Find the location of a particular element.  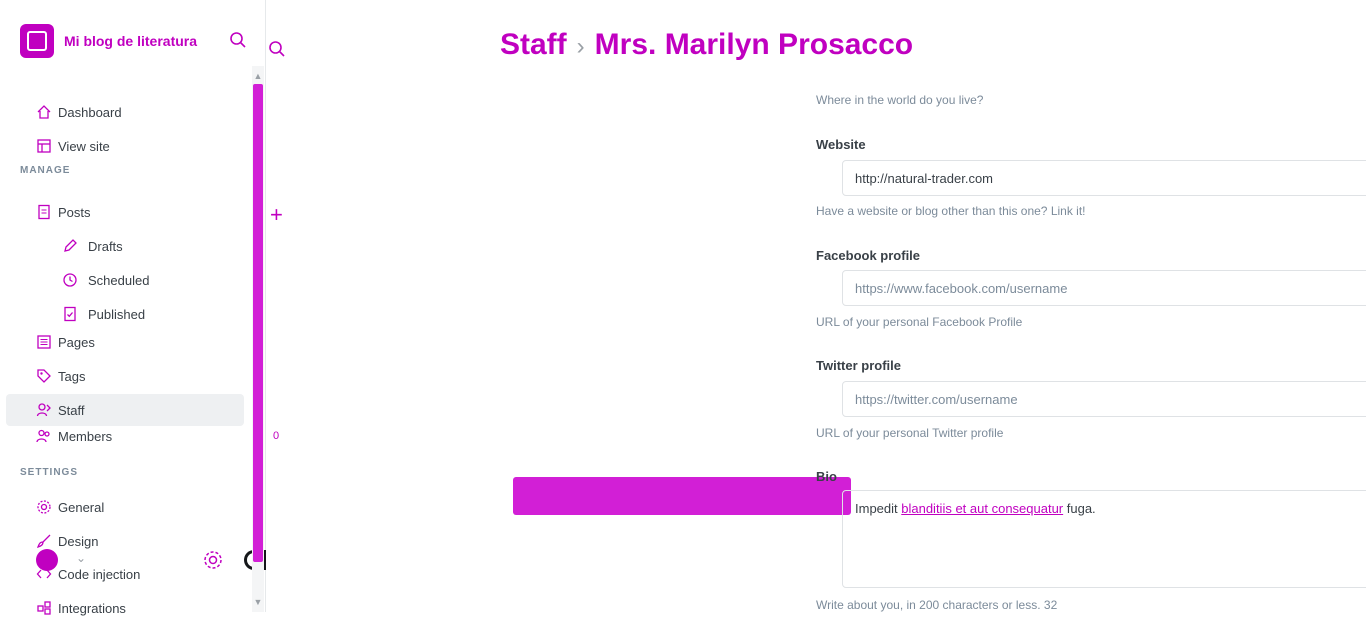

gear-icon is located at coordinates (44, 507).